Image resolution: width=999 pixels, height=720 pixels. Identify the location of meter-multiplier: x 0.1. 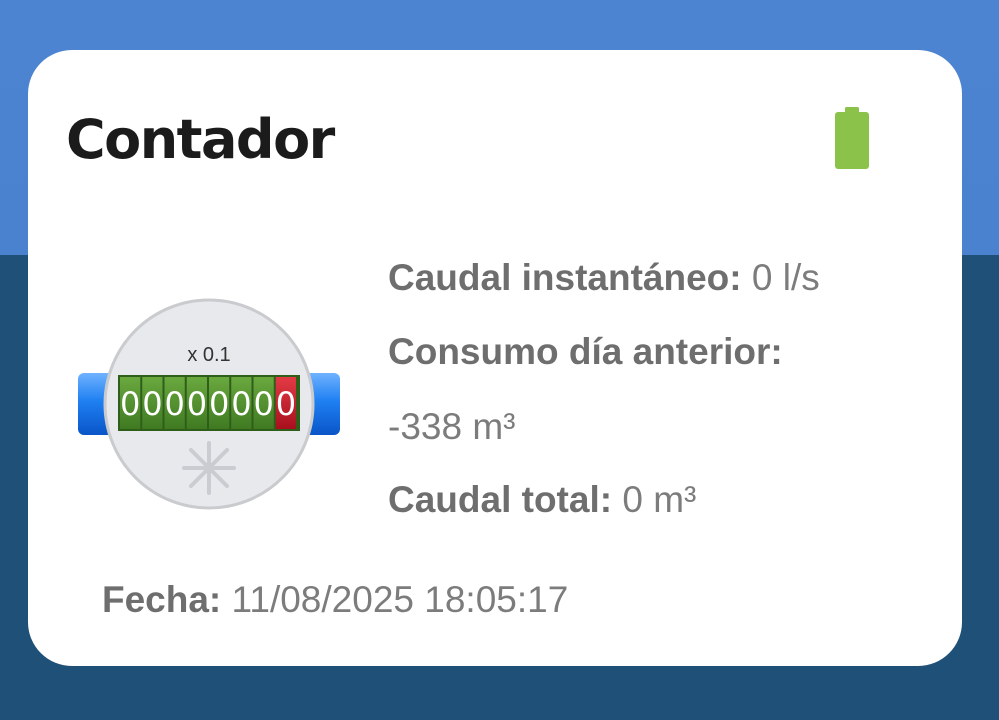
(208, 355).